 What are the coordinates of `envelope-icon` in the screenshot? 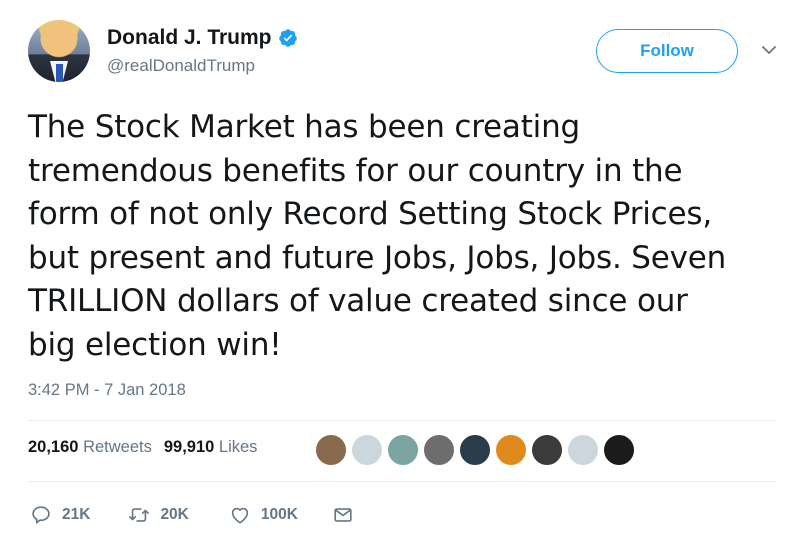 It's located at (343, 515).